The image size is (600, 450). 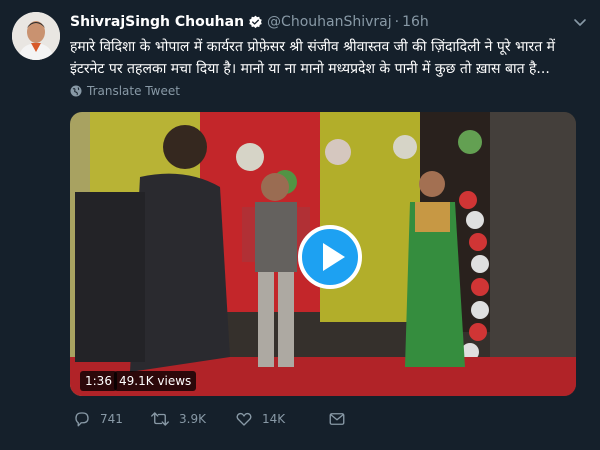 What do you see at coordinates (260, 419) in the screenshot?
I see `like-button: 14K` at bounding box center [260, 419].